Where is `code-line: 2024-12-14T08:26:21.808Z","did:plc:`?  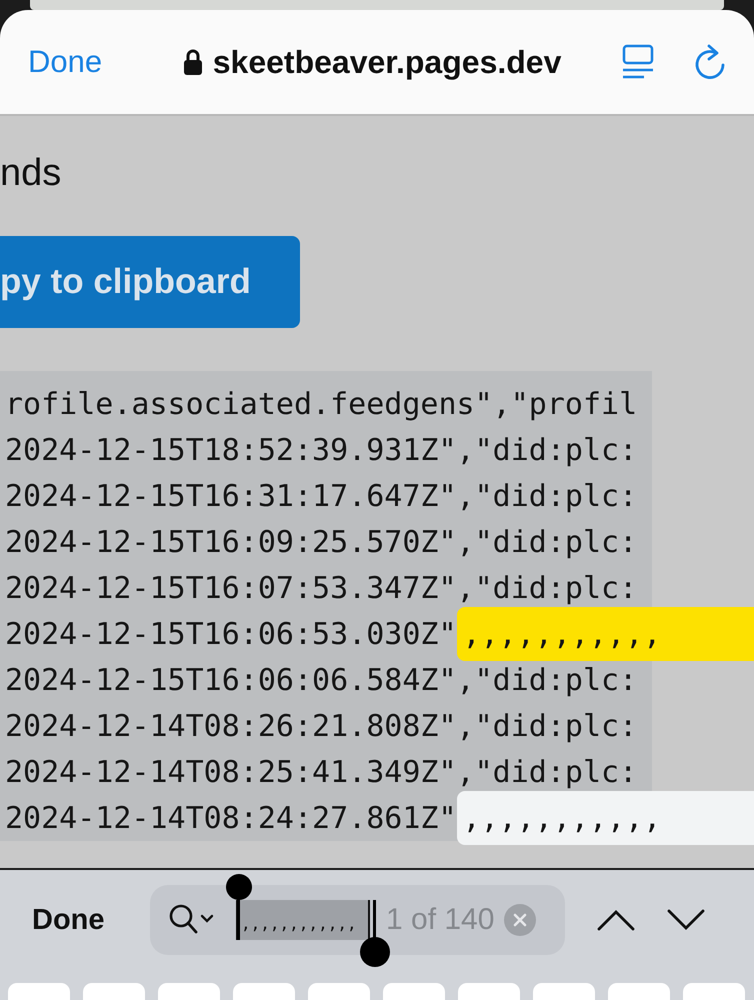
code-line: 2024-12-14T08:26:21.808Z","did:plc: is located at coordinates (321, 726).